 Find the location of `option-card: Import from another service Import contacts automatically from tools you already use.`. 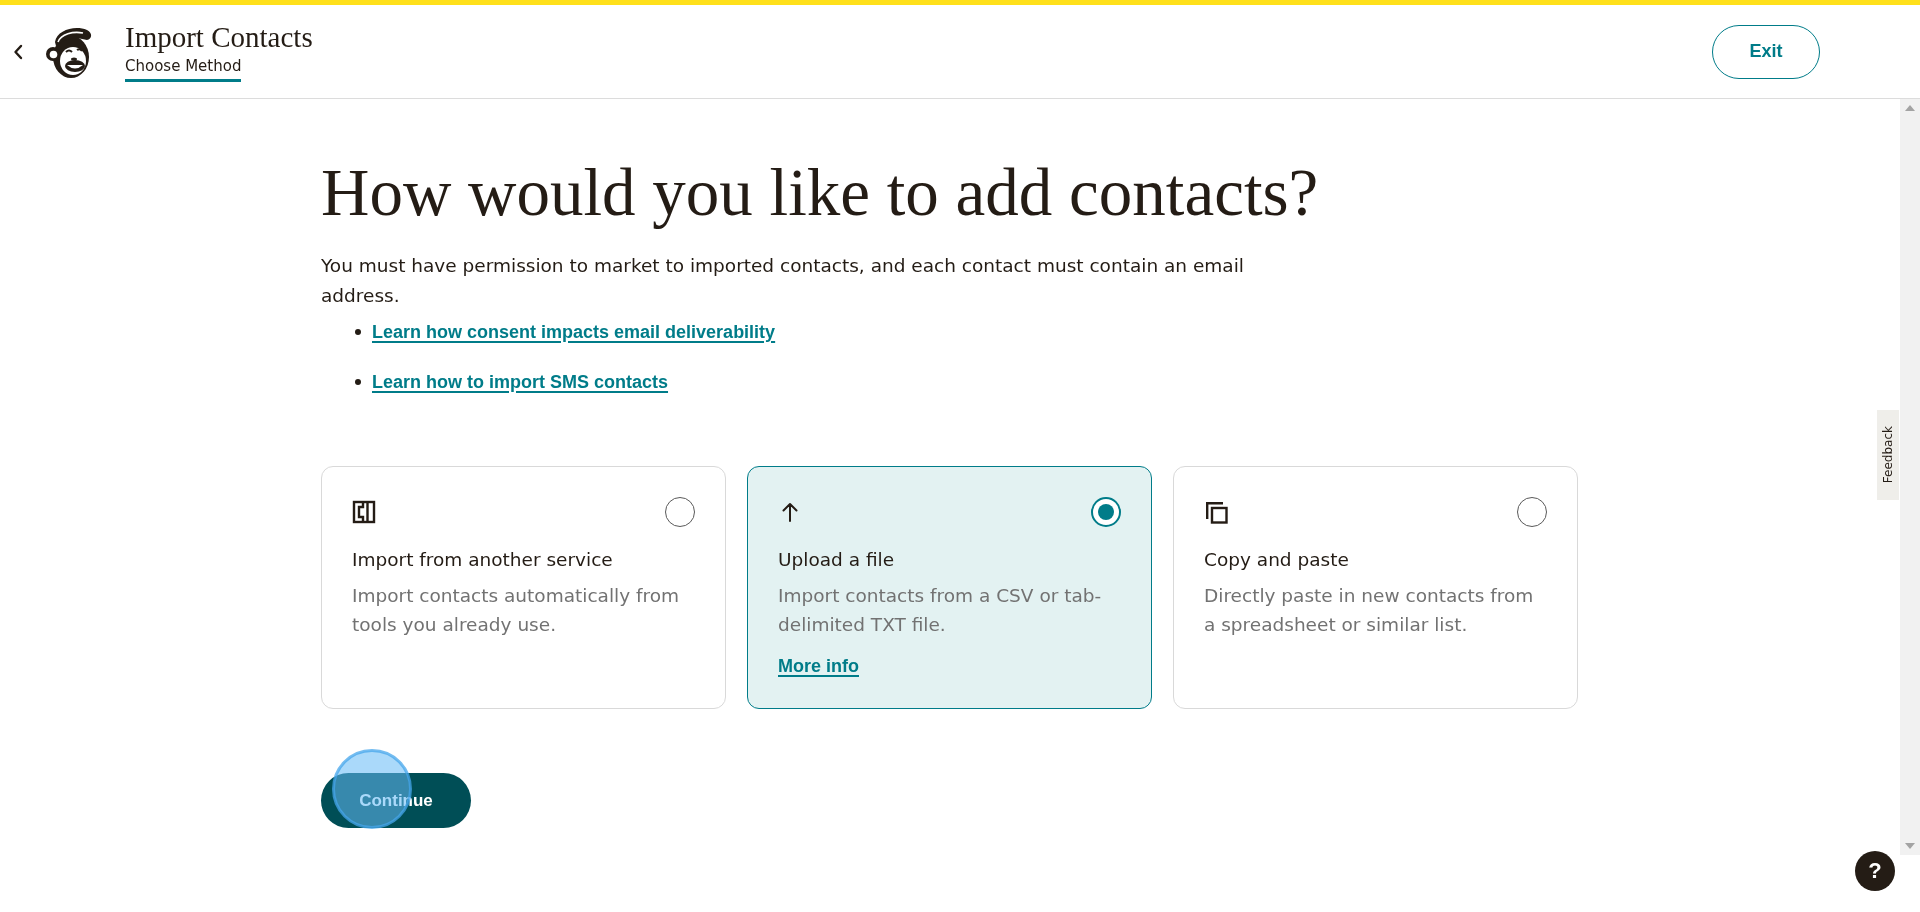

option-card: Import from another service Import contacts automatically from tools you already use. is located at coordinates (523, 587).